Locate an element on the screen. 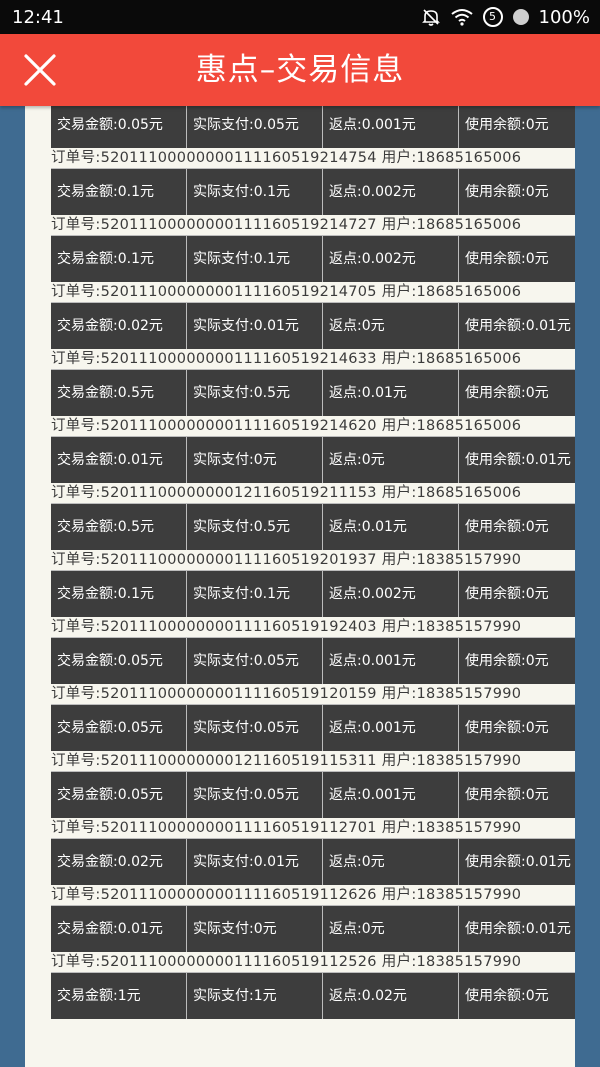 This screenshot has height=1067, width=600. amount-cell: 交易金额:1元 is located at coordinates (119, 996).